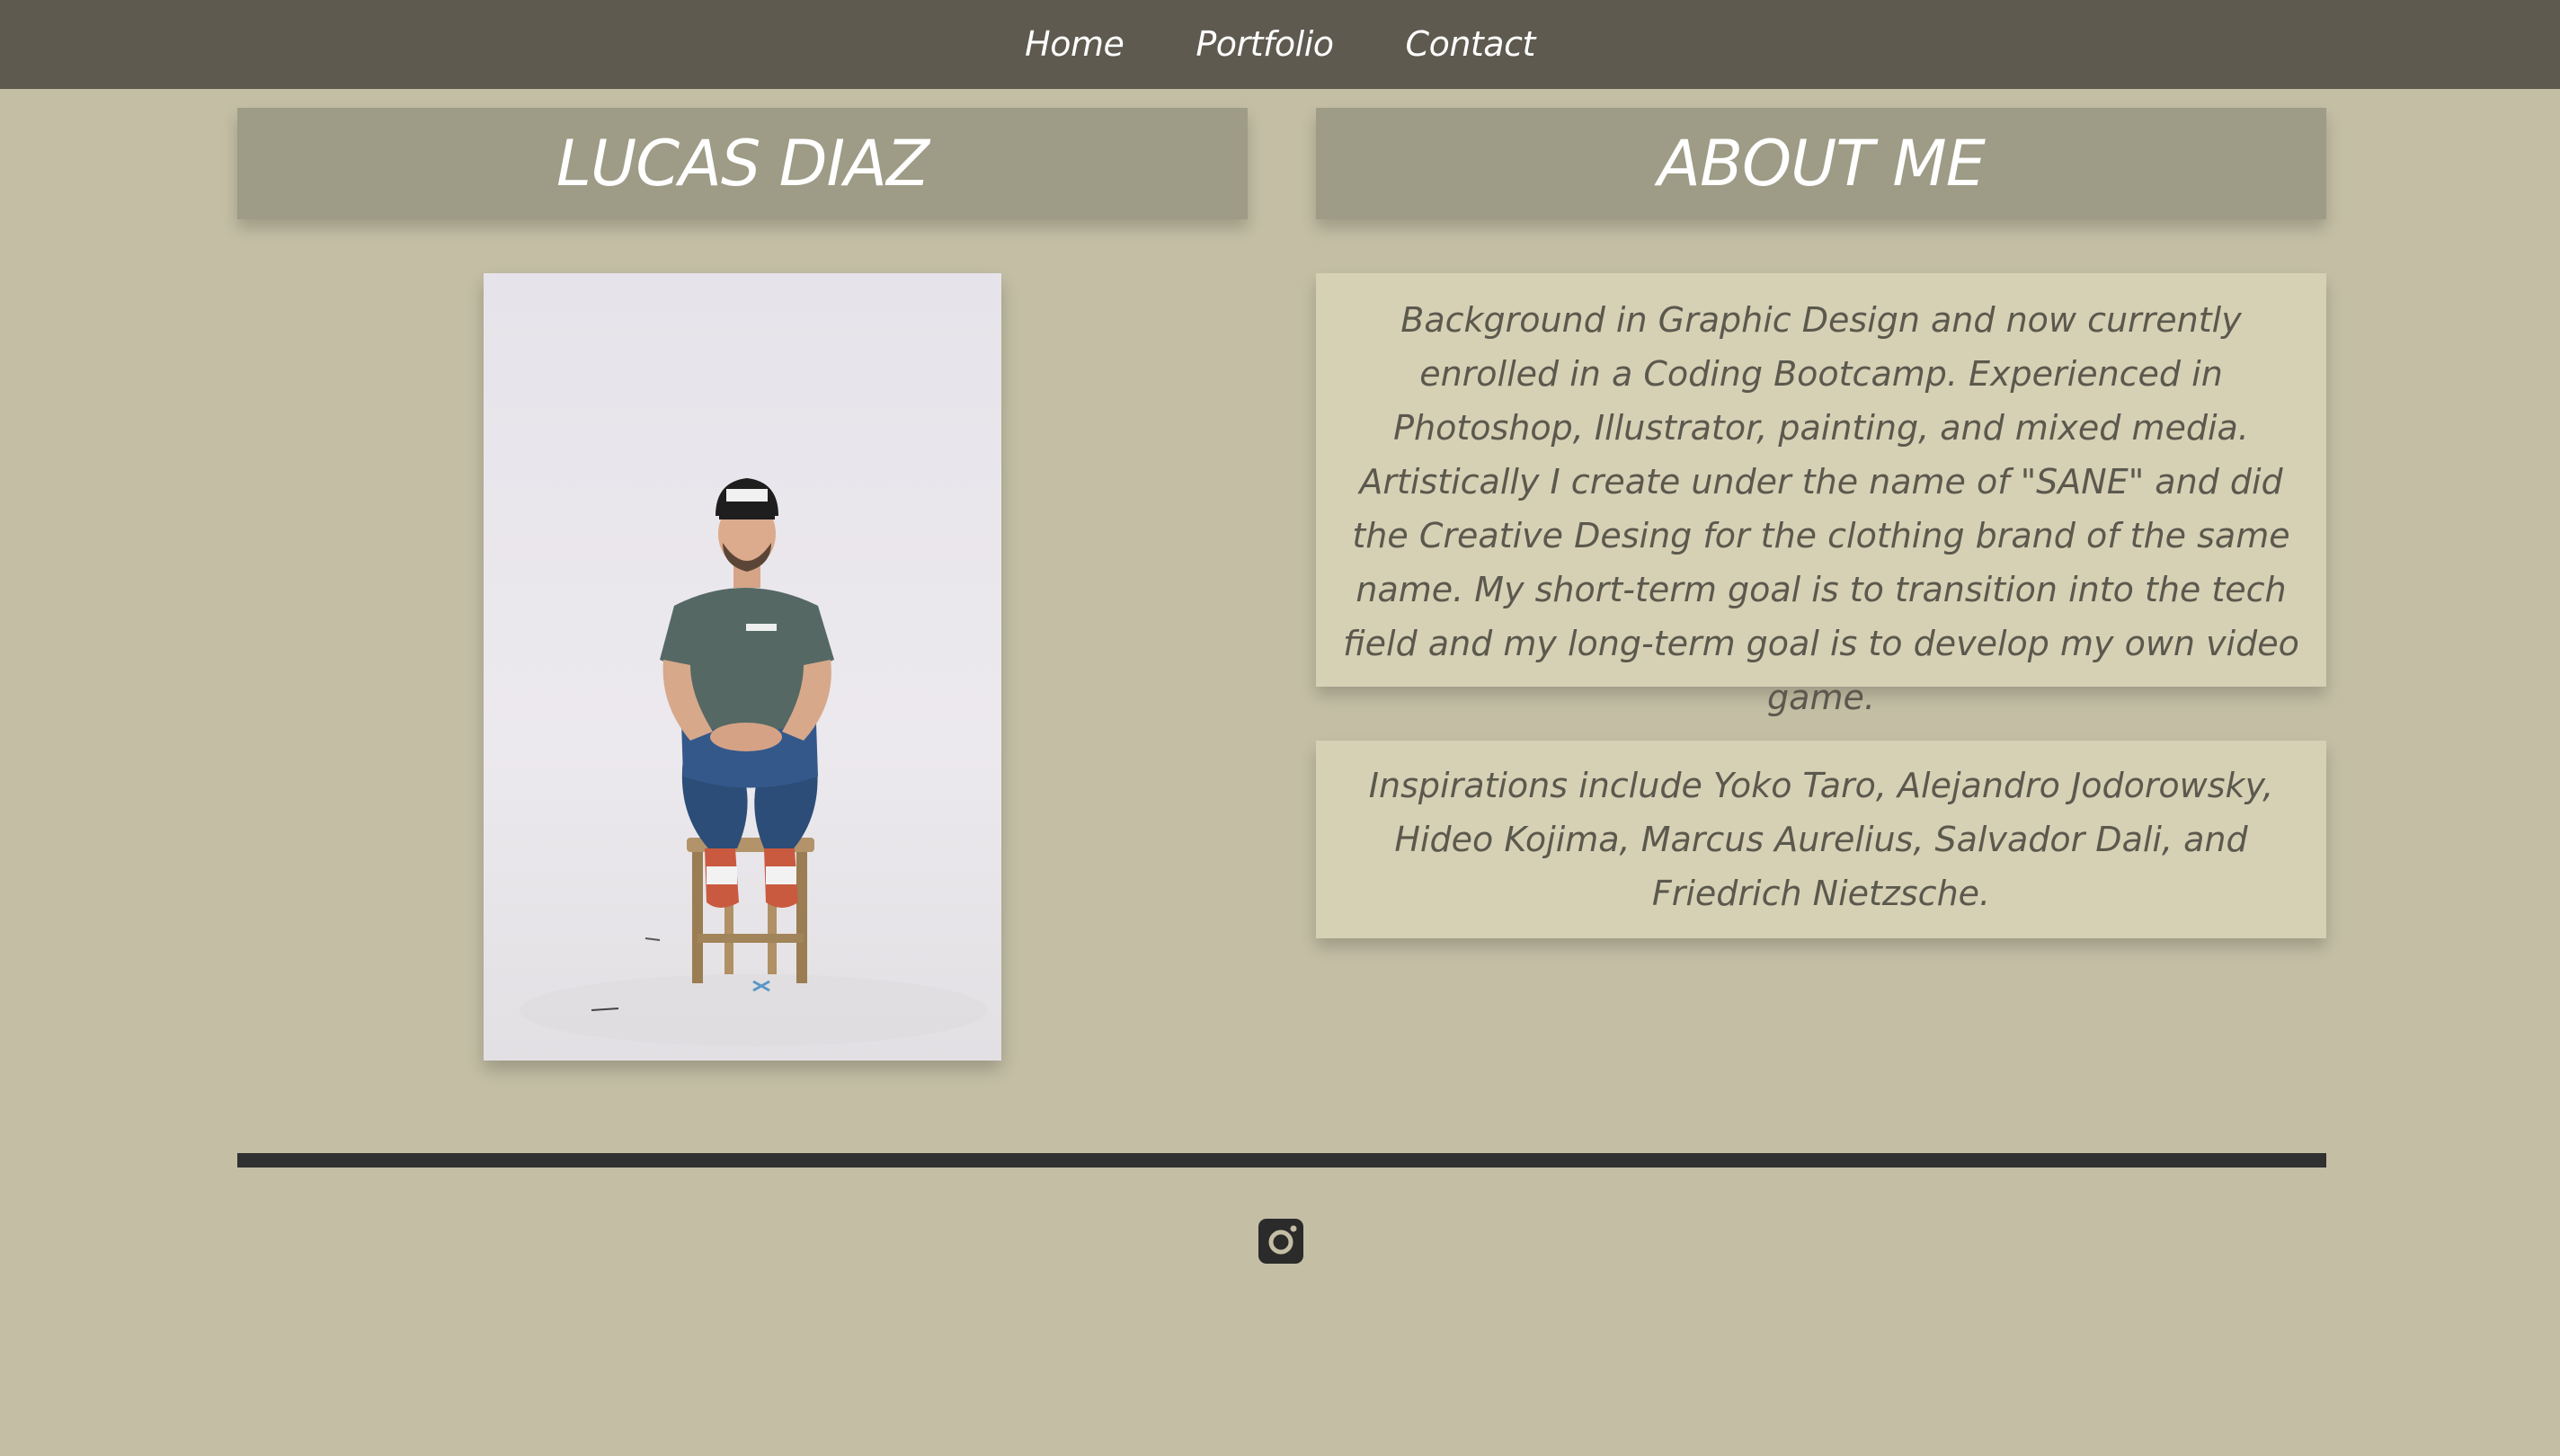 The width and height of the screenshot is (2560, 1456). I want to click on profile-photo, so click(742, 667).